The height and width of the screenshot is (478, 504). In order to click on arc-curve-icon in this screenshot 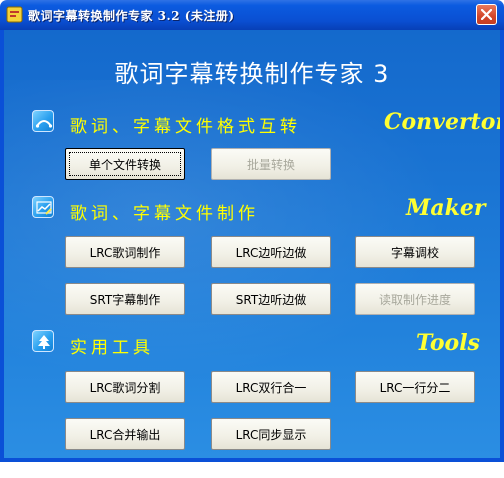, I will do `click(43, 121)`.